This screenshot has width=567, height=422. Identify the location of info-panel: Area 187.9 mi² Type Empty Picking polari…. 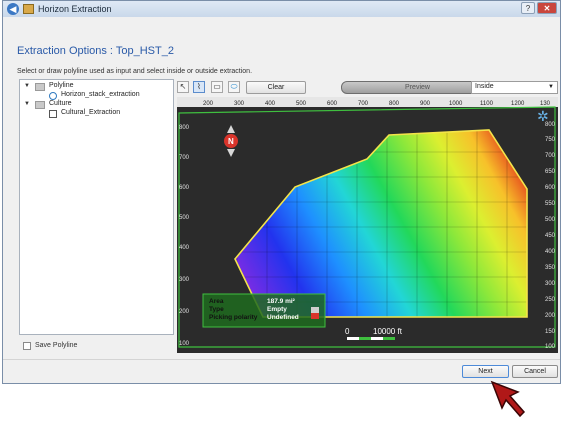
(264, 310).